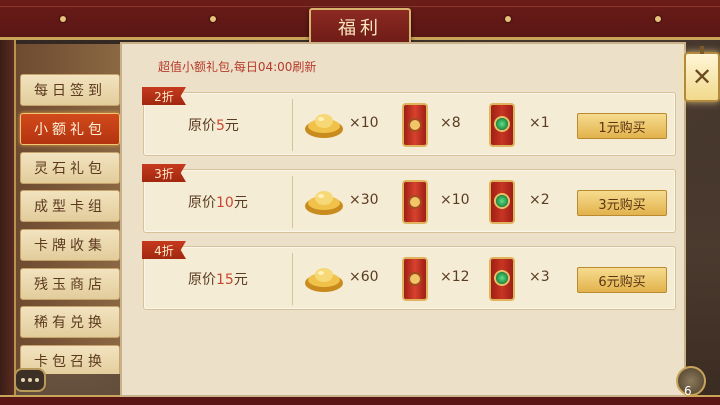  Describe the element at coordinates (70, 245) in the screenshot. I see `sidebar-item-card-collection: 卡牌收集` at that location.